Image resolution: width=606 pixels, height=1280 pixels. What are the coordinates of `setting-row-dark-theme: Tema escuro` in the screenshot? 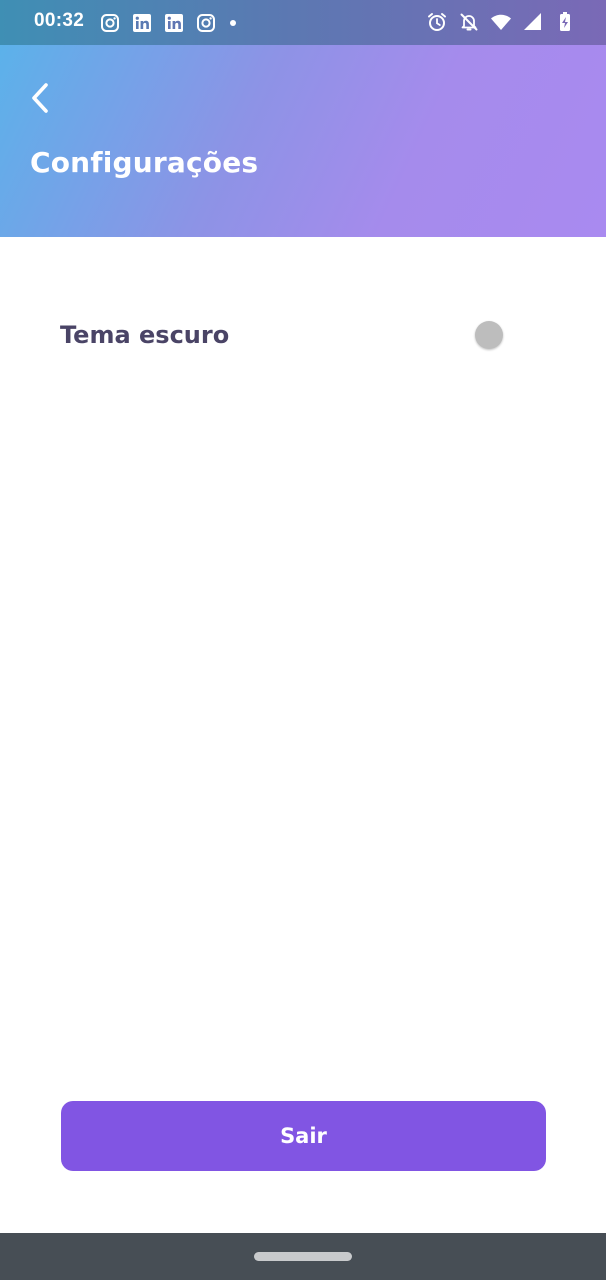 It's located at (283, 335).